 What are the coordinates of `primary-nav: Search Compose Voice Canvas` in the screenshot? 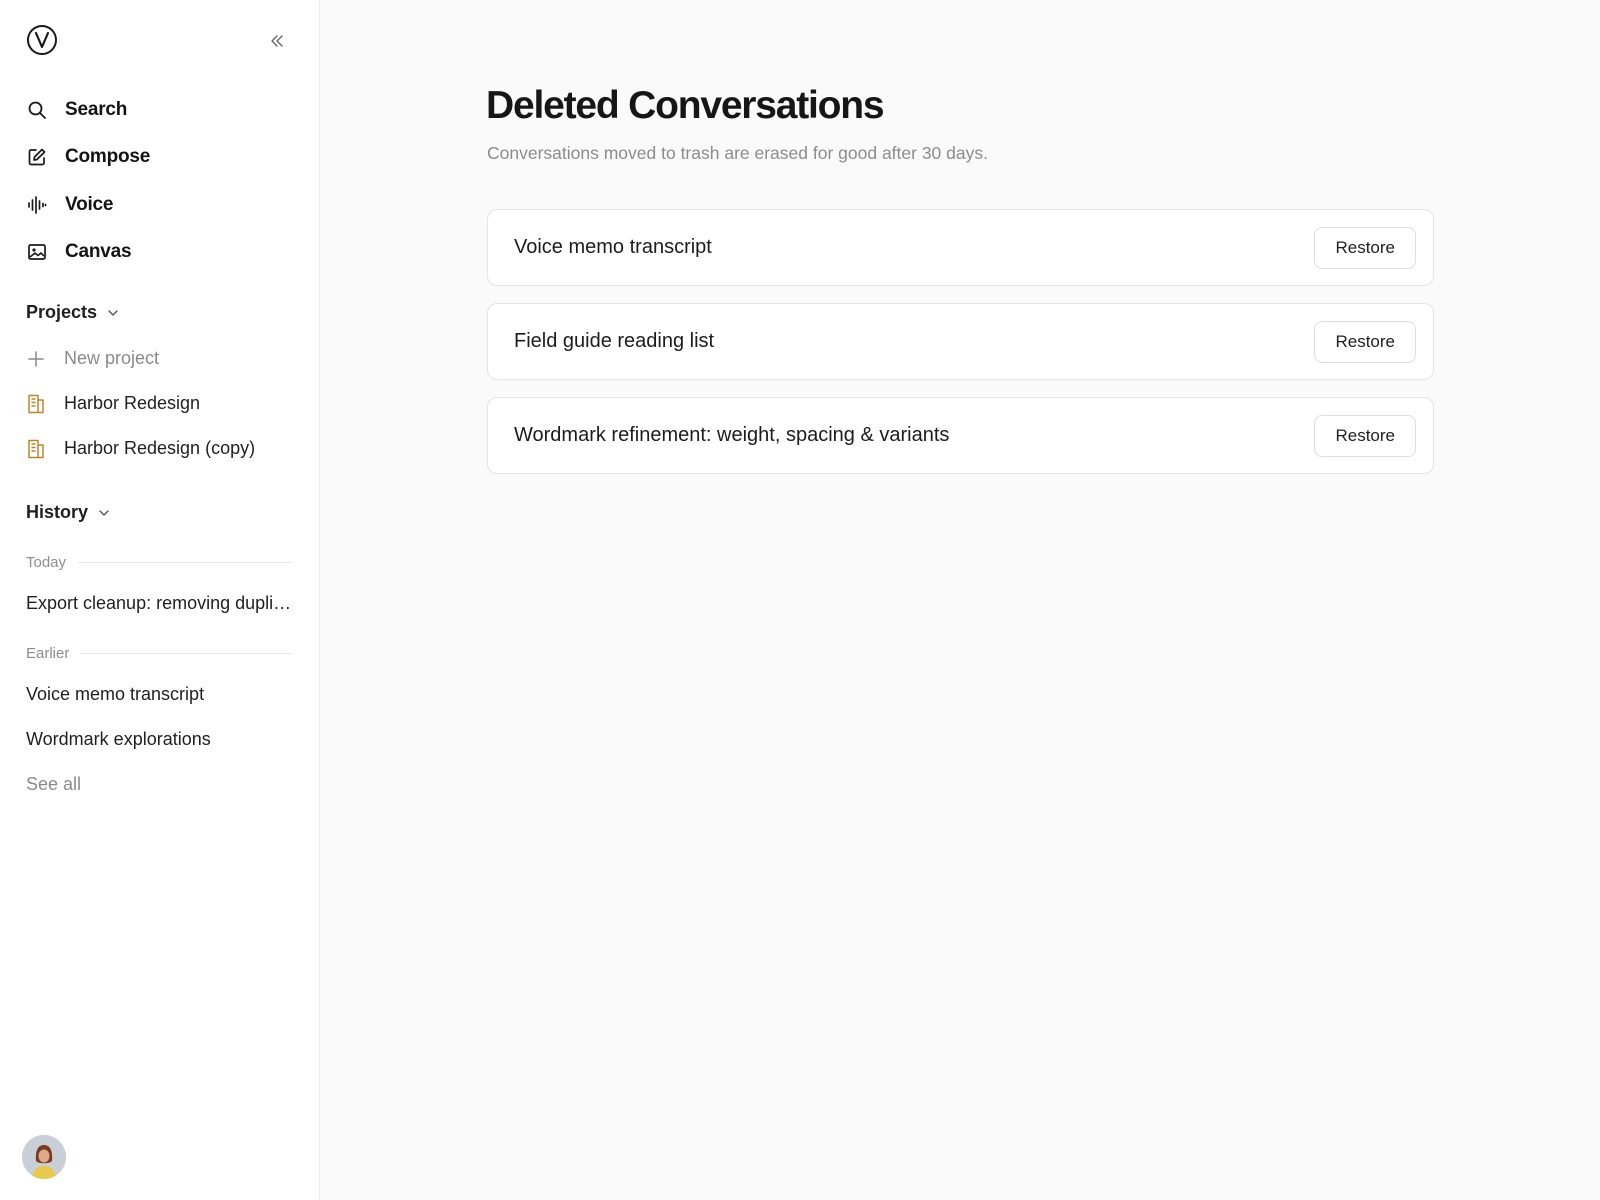 It's located at (88, 181).